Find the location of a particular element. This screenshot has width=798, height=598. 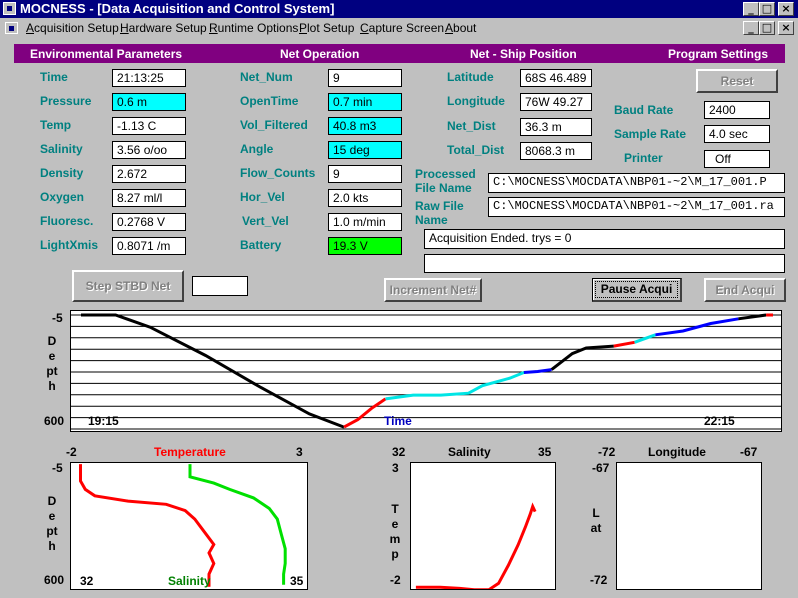

st-plot is located at coordinates (483, 526).